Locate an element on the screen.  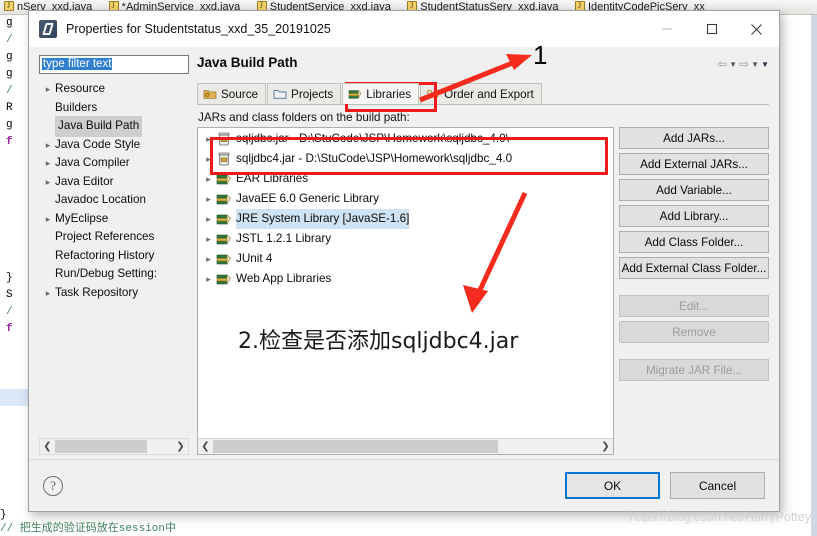
projects-folder-icon is located at coordinates (280, 94).